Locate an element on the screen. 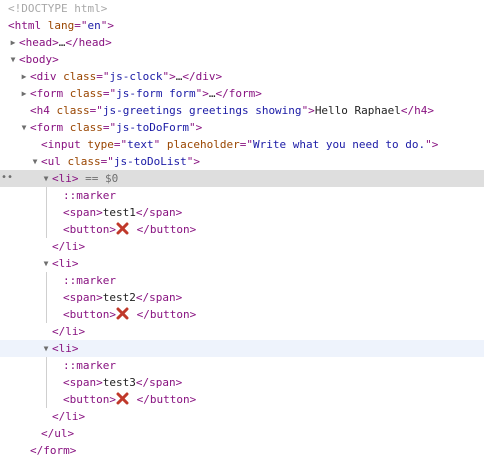 The height and width of the screenshot is (459, 484). tag-token: </form> is located at coordinates (238, 93).